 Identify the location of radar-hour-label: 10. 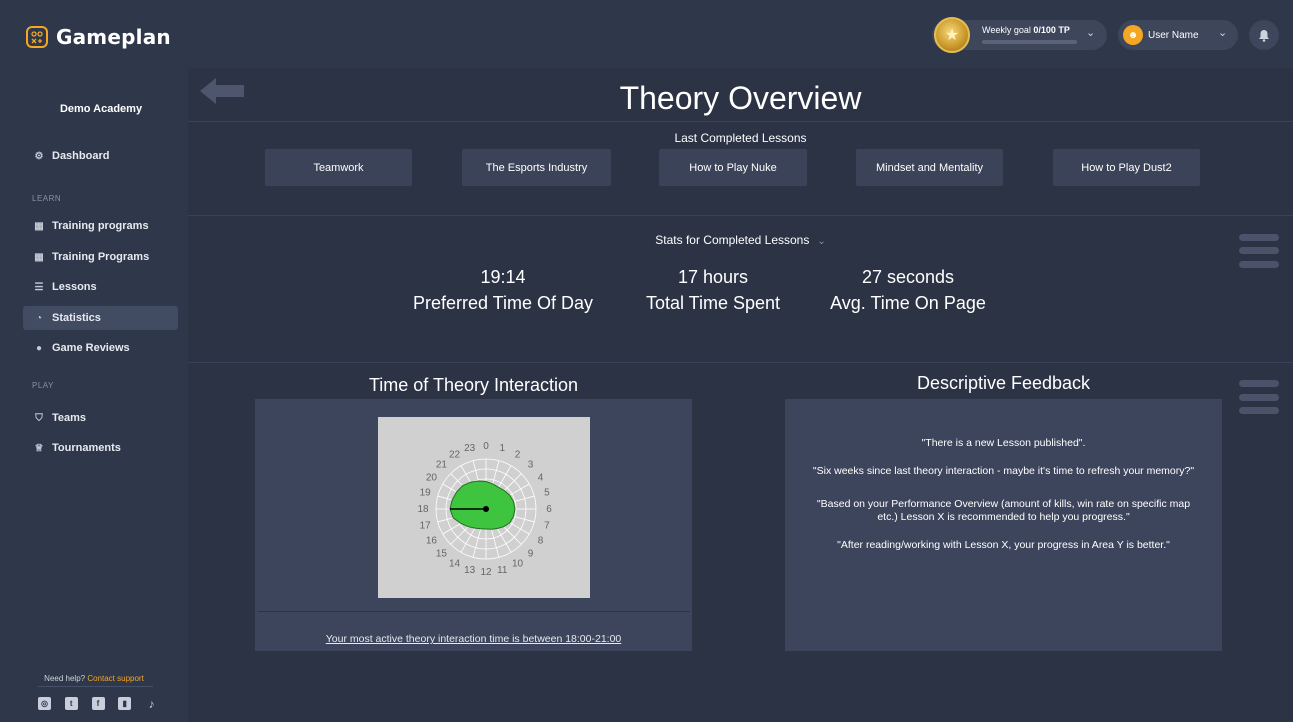
(518, 564).